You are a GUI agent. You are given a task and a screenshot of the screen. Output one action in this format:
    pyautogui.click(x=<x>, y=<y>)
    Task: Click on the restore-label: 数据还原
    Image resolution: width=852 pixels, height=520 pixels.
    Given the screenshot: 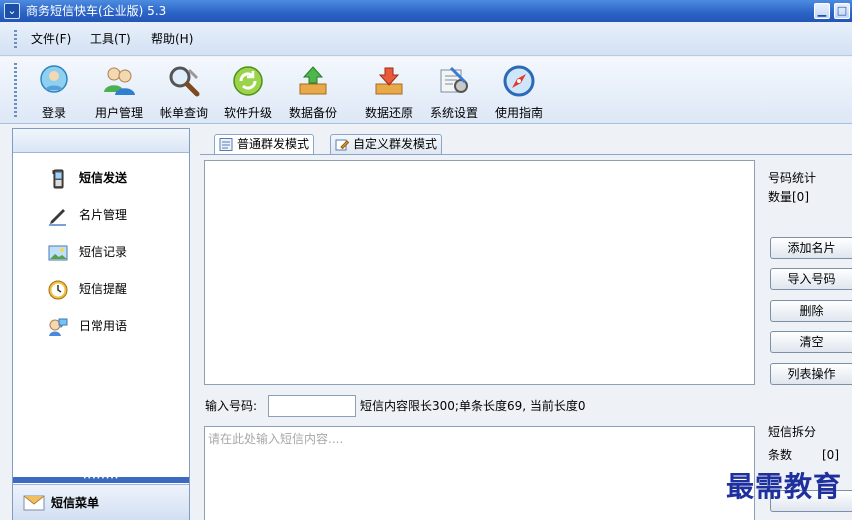 What is the action you would take?
    pyautogui.click(x=388, y=113)
    